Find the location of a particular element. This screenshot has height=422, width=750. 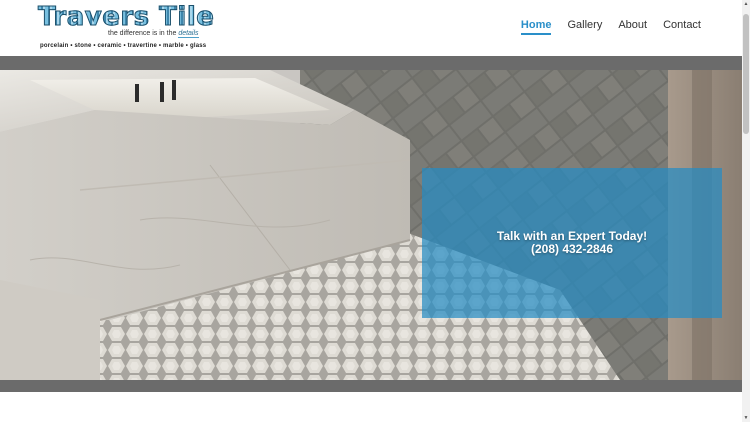

hero-bottom-band is located at coordinates (371, 386).